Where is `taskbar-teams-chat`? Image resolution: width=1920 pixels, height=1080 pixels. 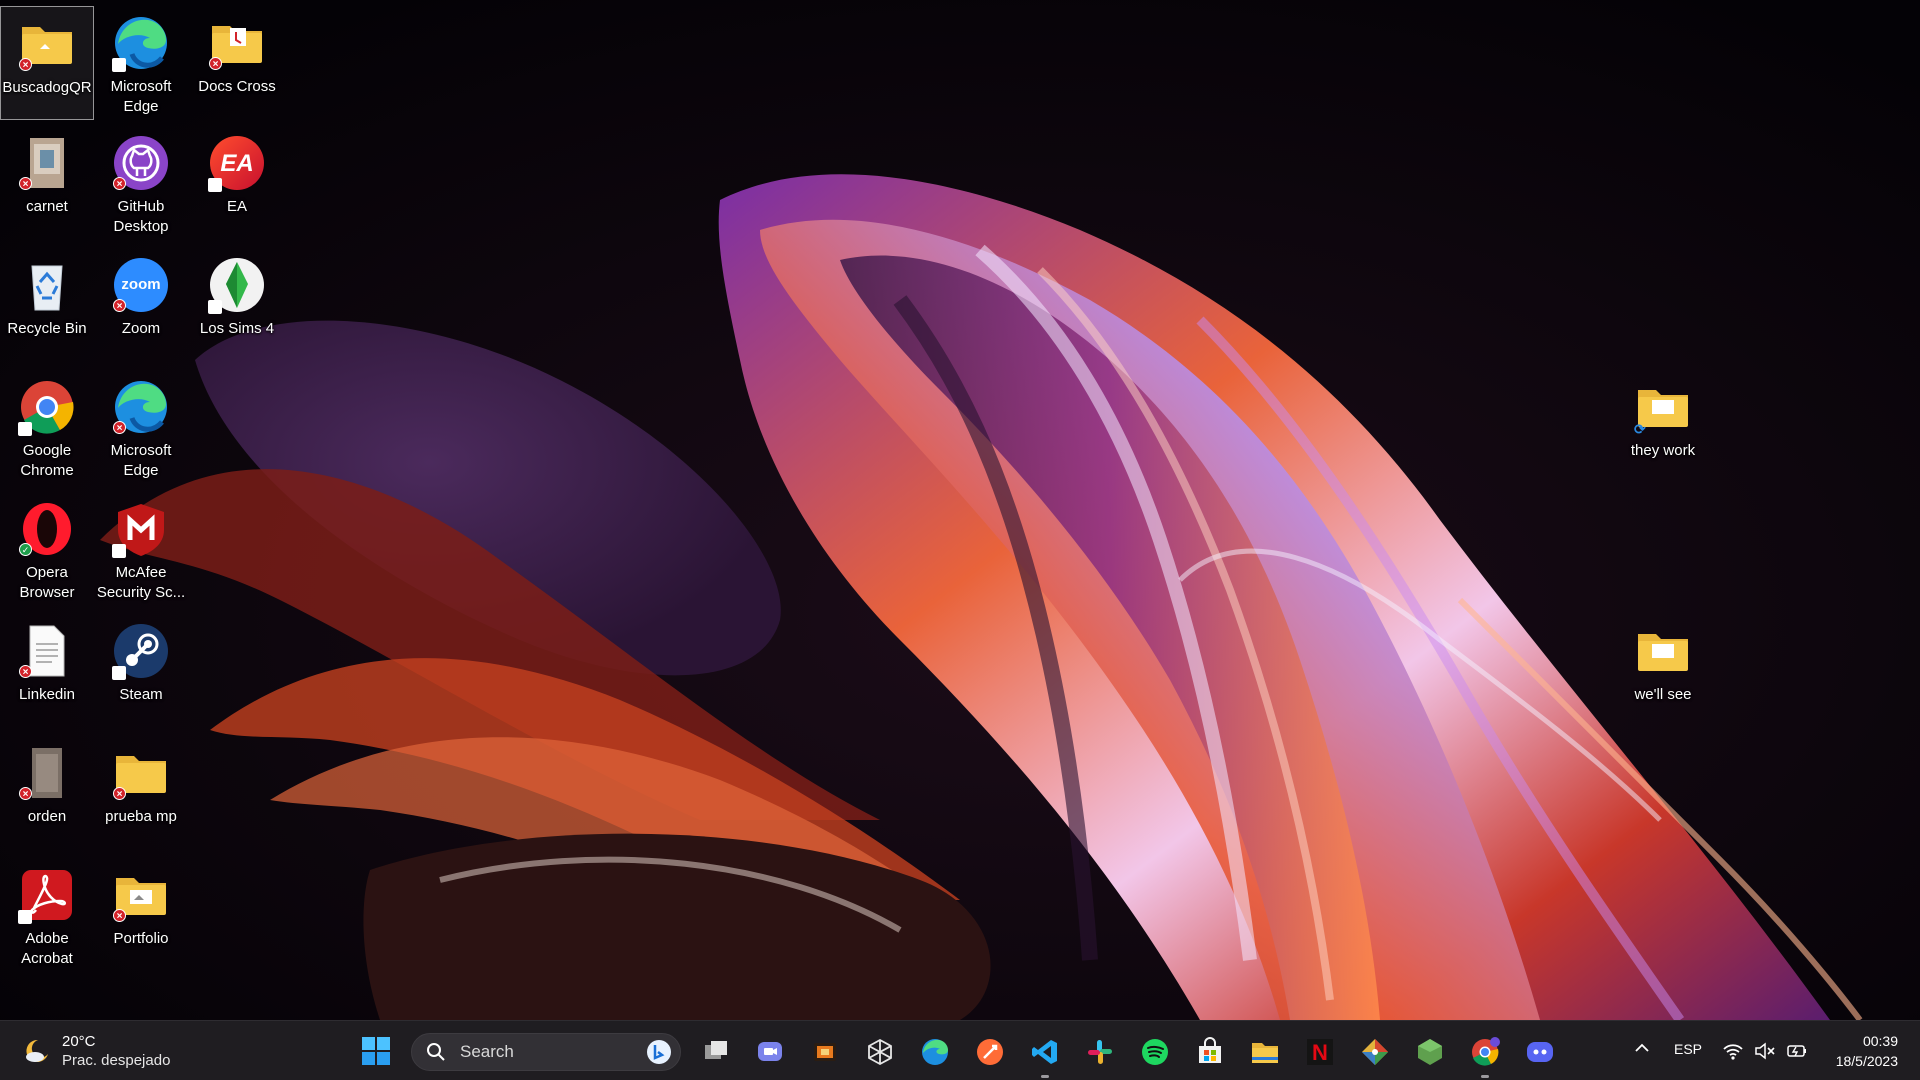 taskbar-teams-chat is located at coordinates (770, 1052).